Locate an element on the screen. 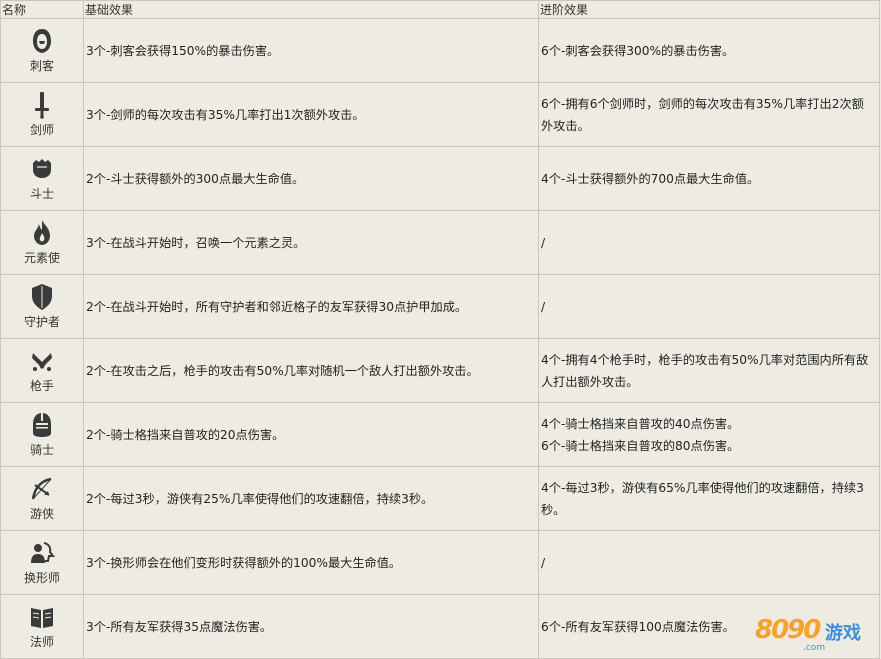 The width and height of the screenshot is (881, 659). class-name: 游侠 is located at coordinates (41, 514).